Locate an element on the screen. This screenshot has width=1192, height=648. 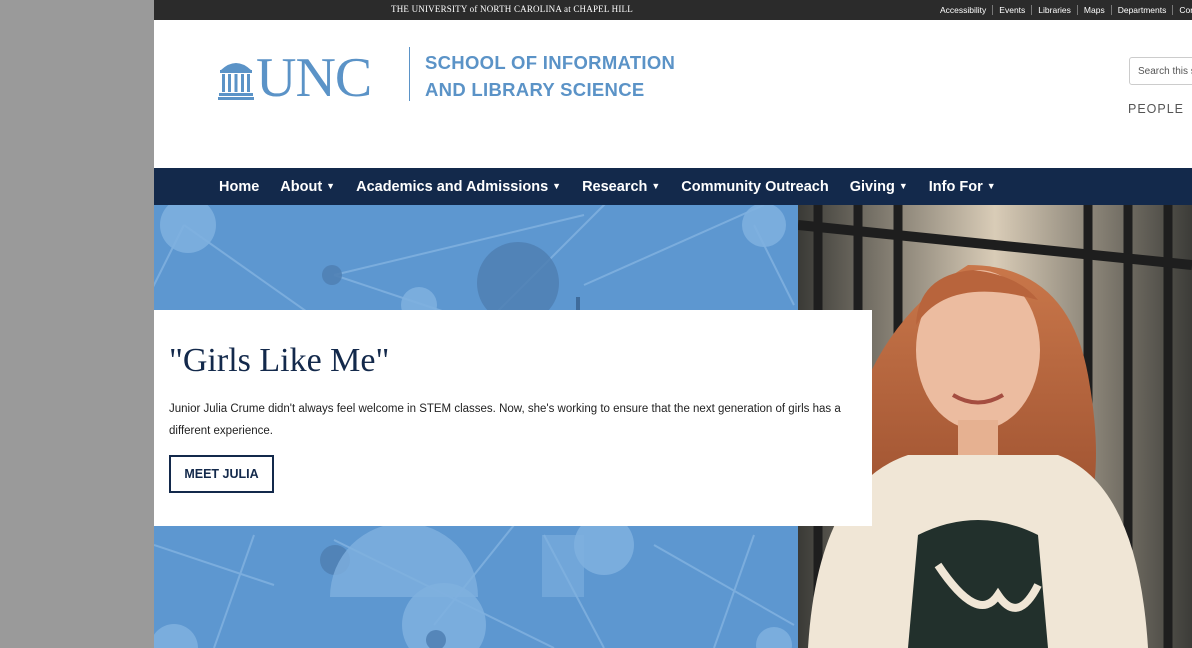
nav-item-giving: Giving ▼ is located at coordinates (879, 187).